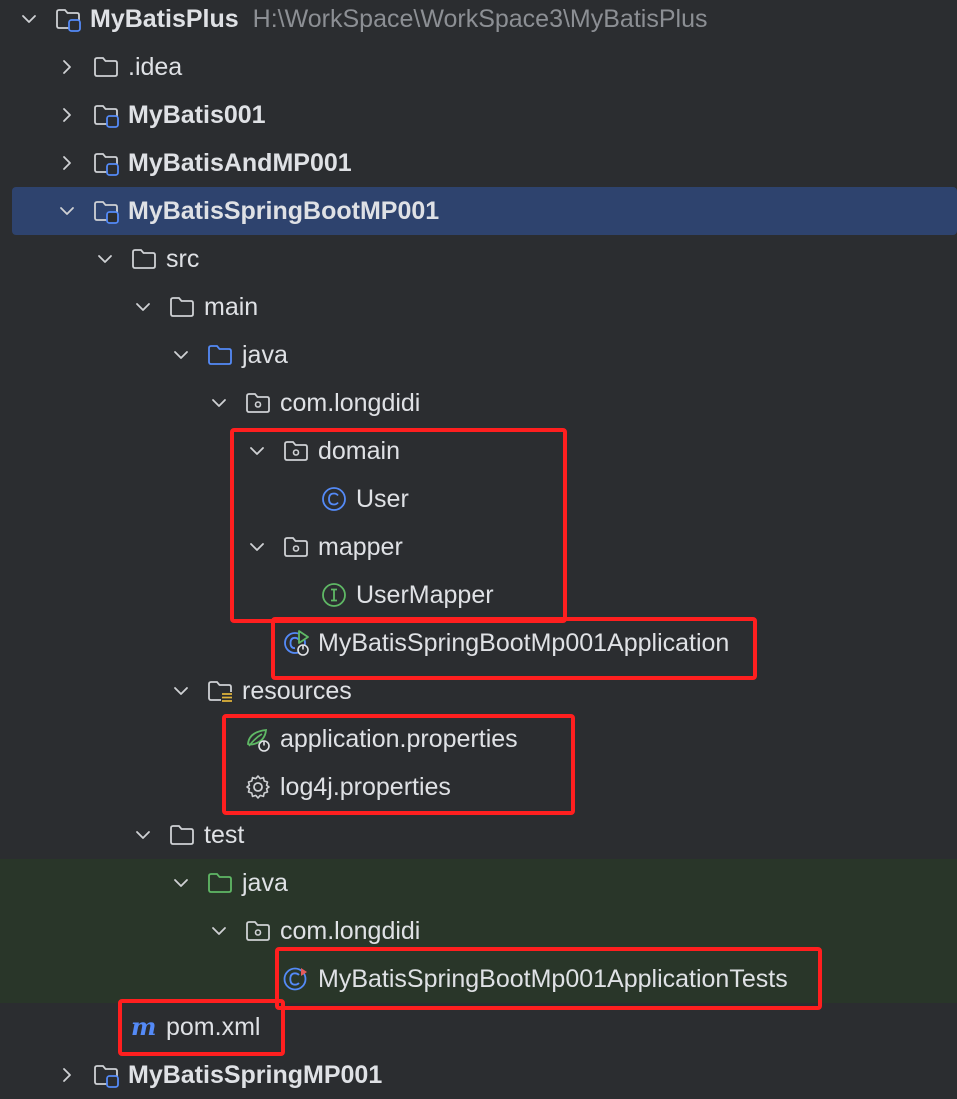  I want to click on tree-item-label: log4j.properties, so click(365, 786).